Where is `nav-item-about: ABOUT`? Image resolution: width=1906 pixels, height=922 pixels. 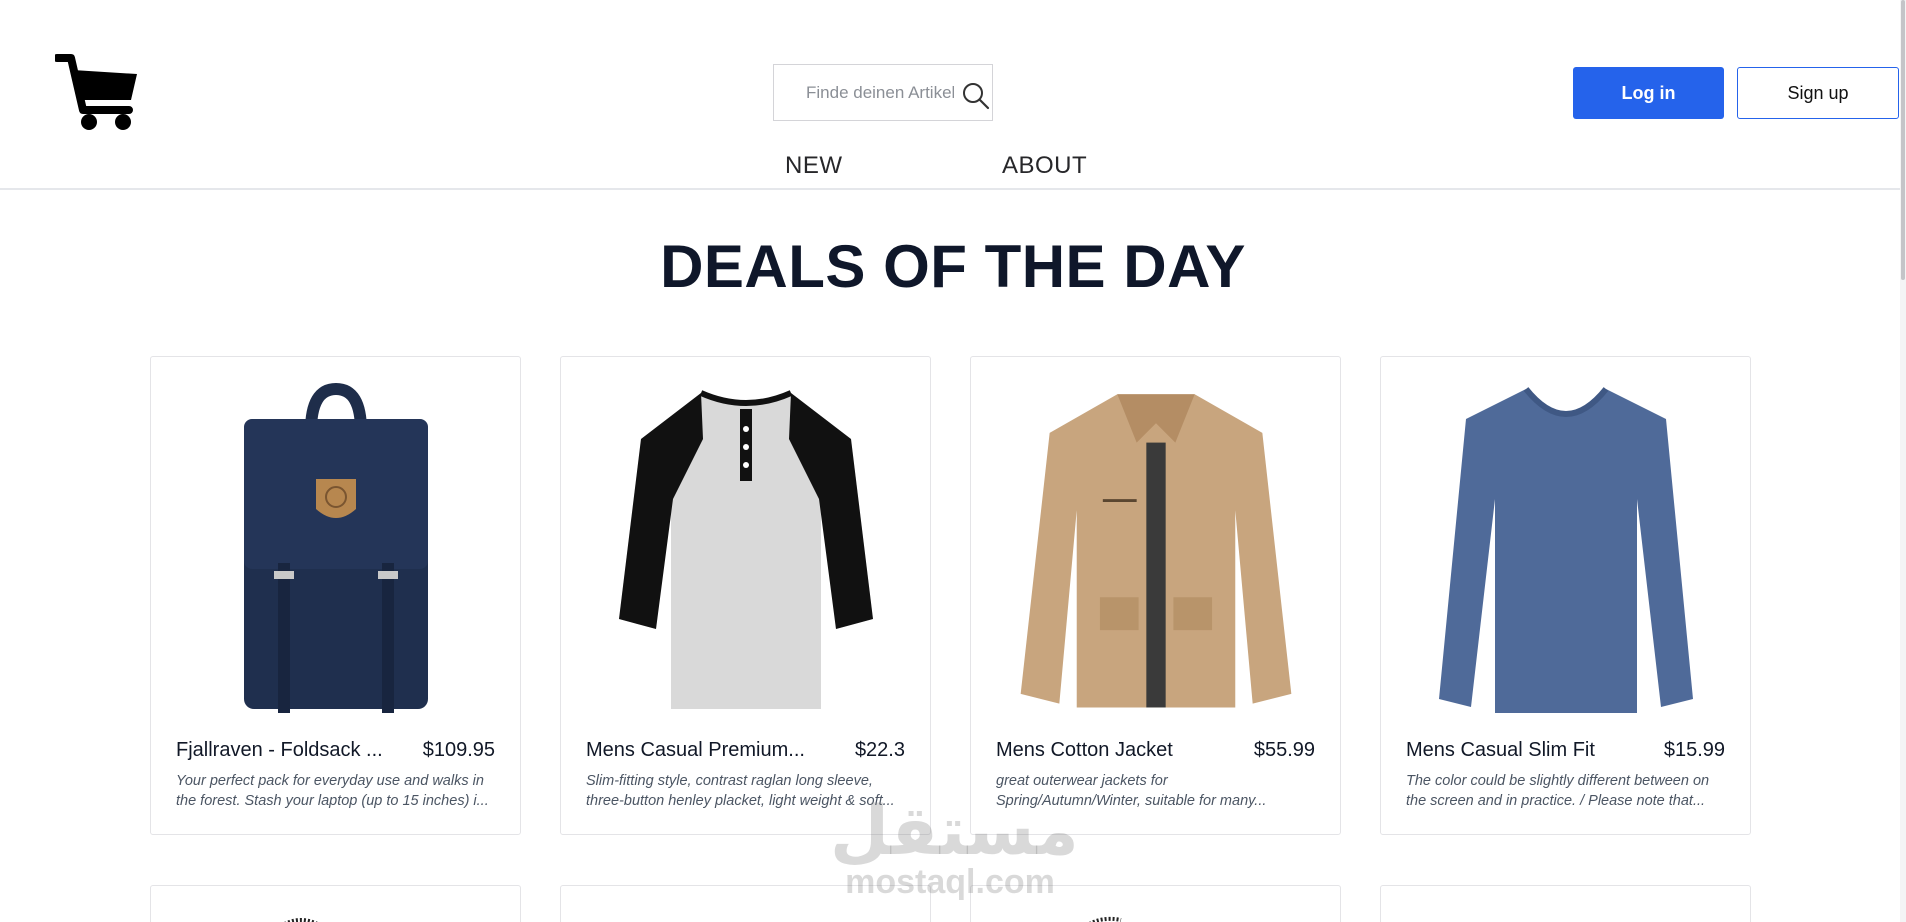
nav-item-about: ABOUT is located at coordinates (1044, 166).